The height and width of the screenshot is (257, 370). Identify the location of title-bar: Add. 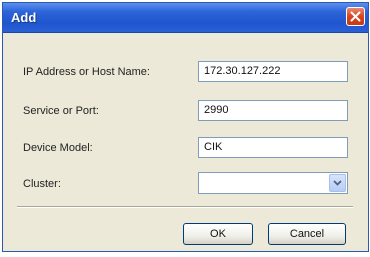
(185, 18).